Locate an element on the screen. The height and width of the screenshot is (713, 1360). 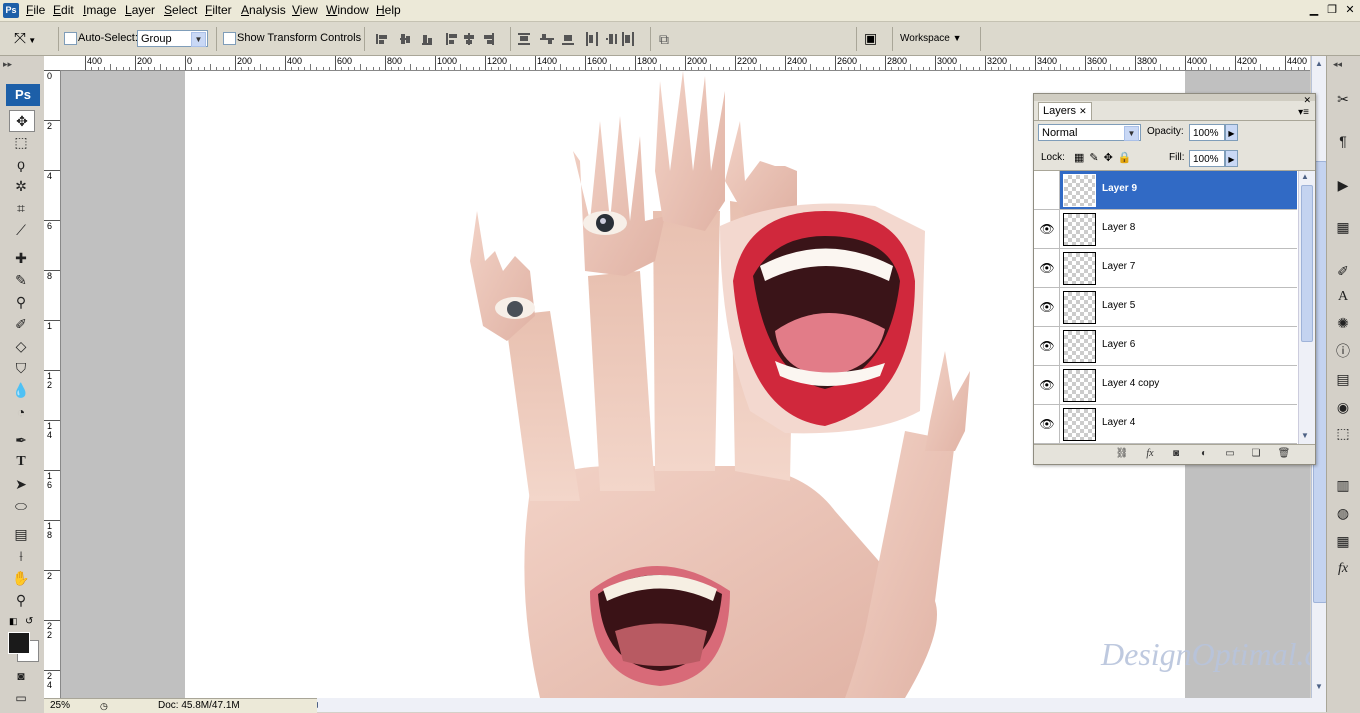
menu-image: Image is located at coordinates (99, 10).